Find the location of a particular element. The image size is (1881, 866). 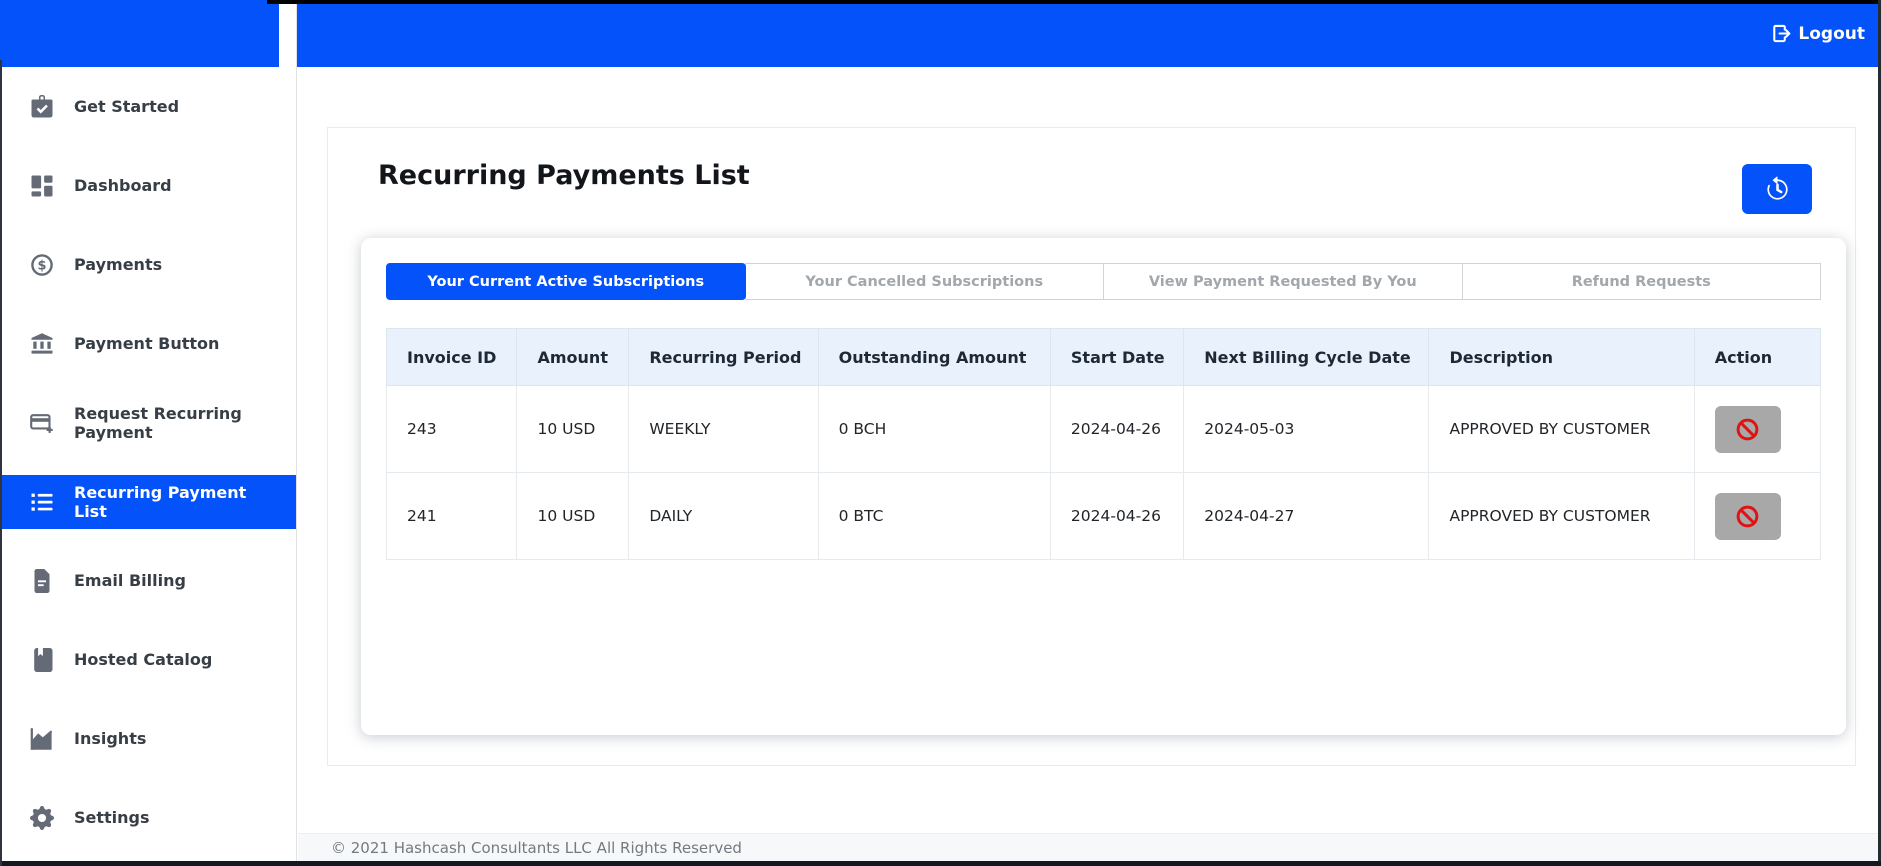

cell-next-billing-cycle-date: 2024-04-27 is located at coordinates (1306, 516).